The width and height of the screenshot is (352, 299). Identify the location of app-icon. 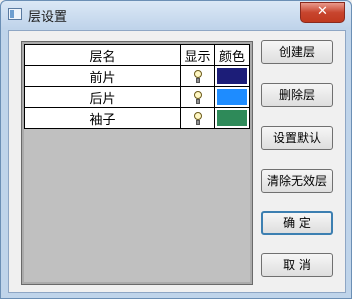
(15, 14).